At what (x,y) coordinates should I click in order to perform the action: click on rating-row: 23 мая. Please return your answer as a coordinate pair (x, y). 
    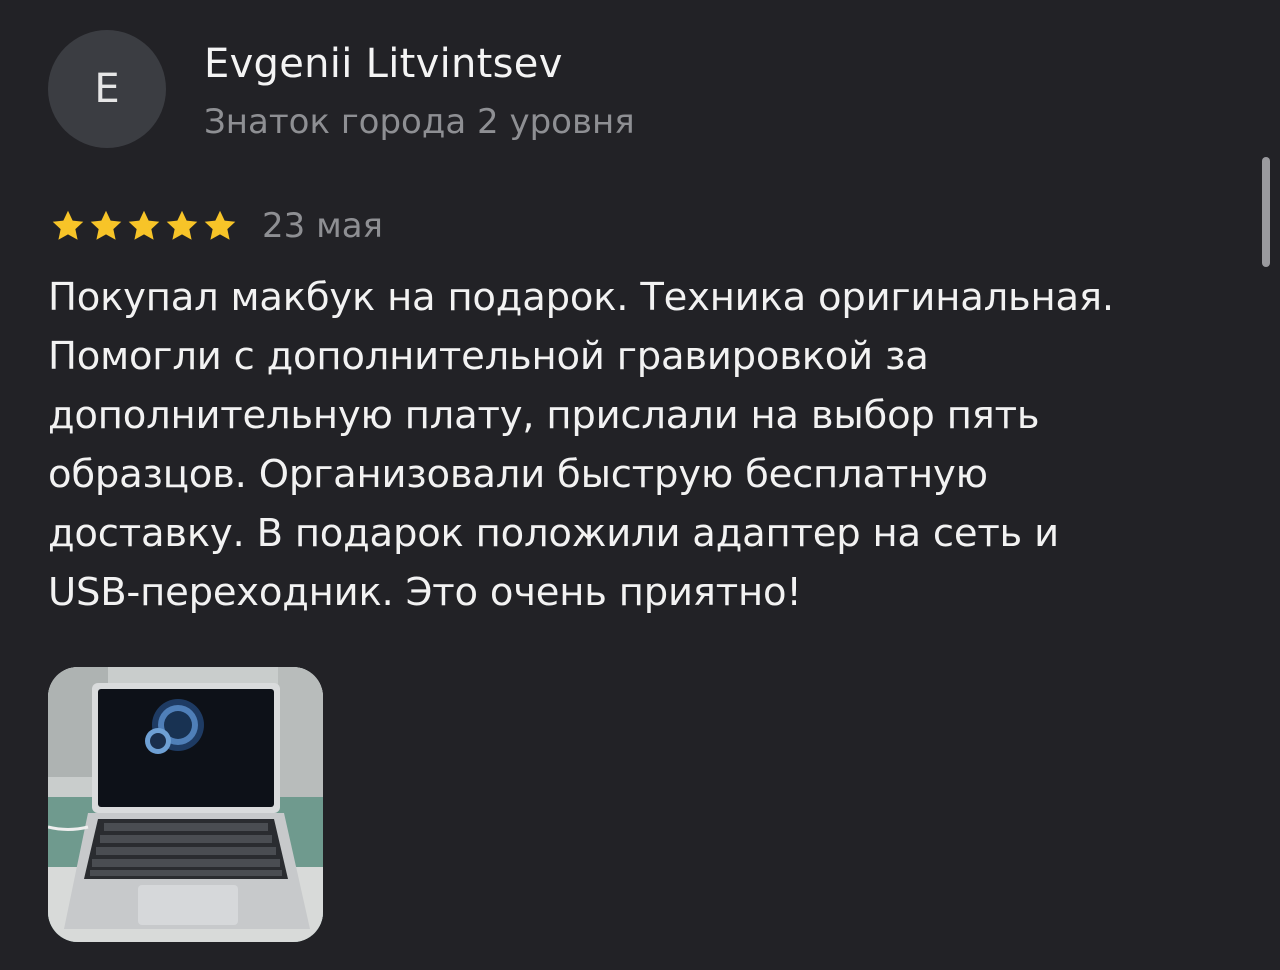
    Looking at the image, I should click on (216, 226).